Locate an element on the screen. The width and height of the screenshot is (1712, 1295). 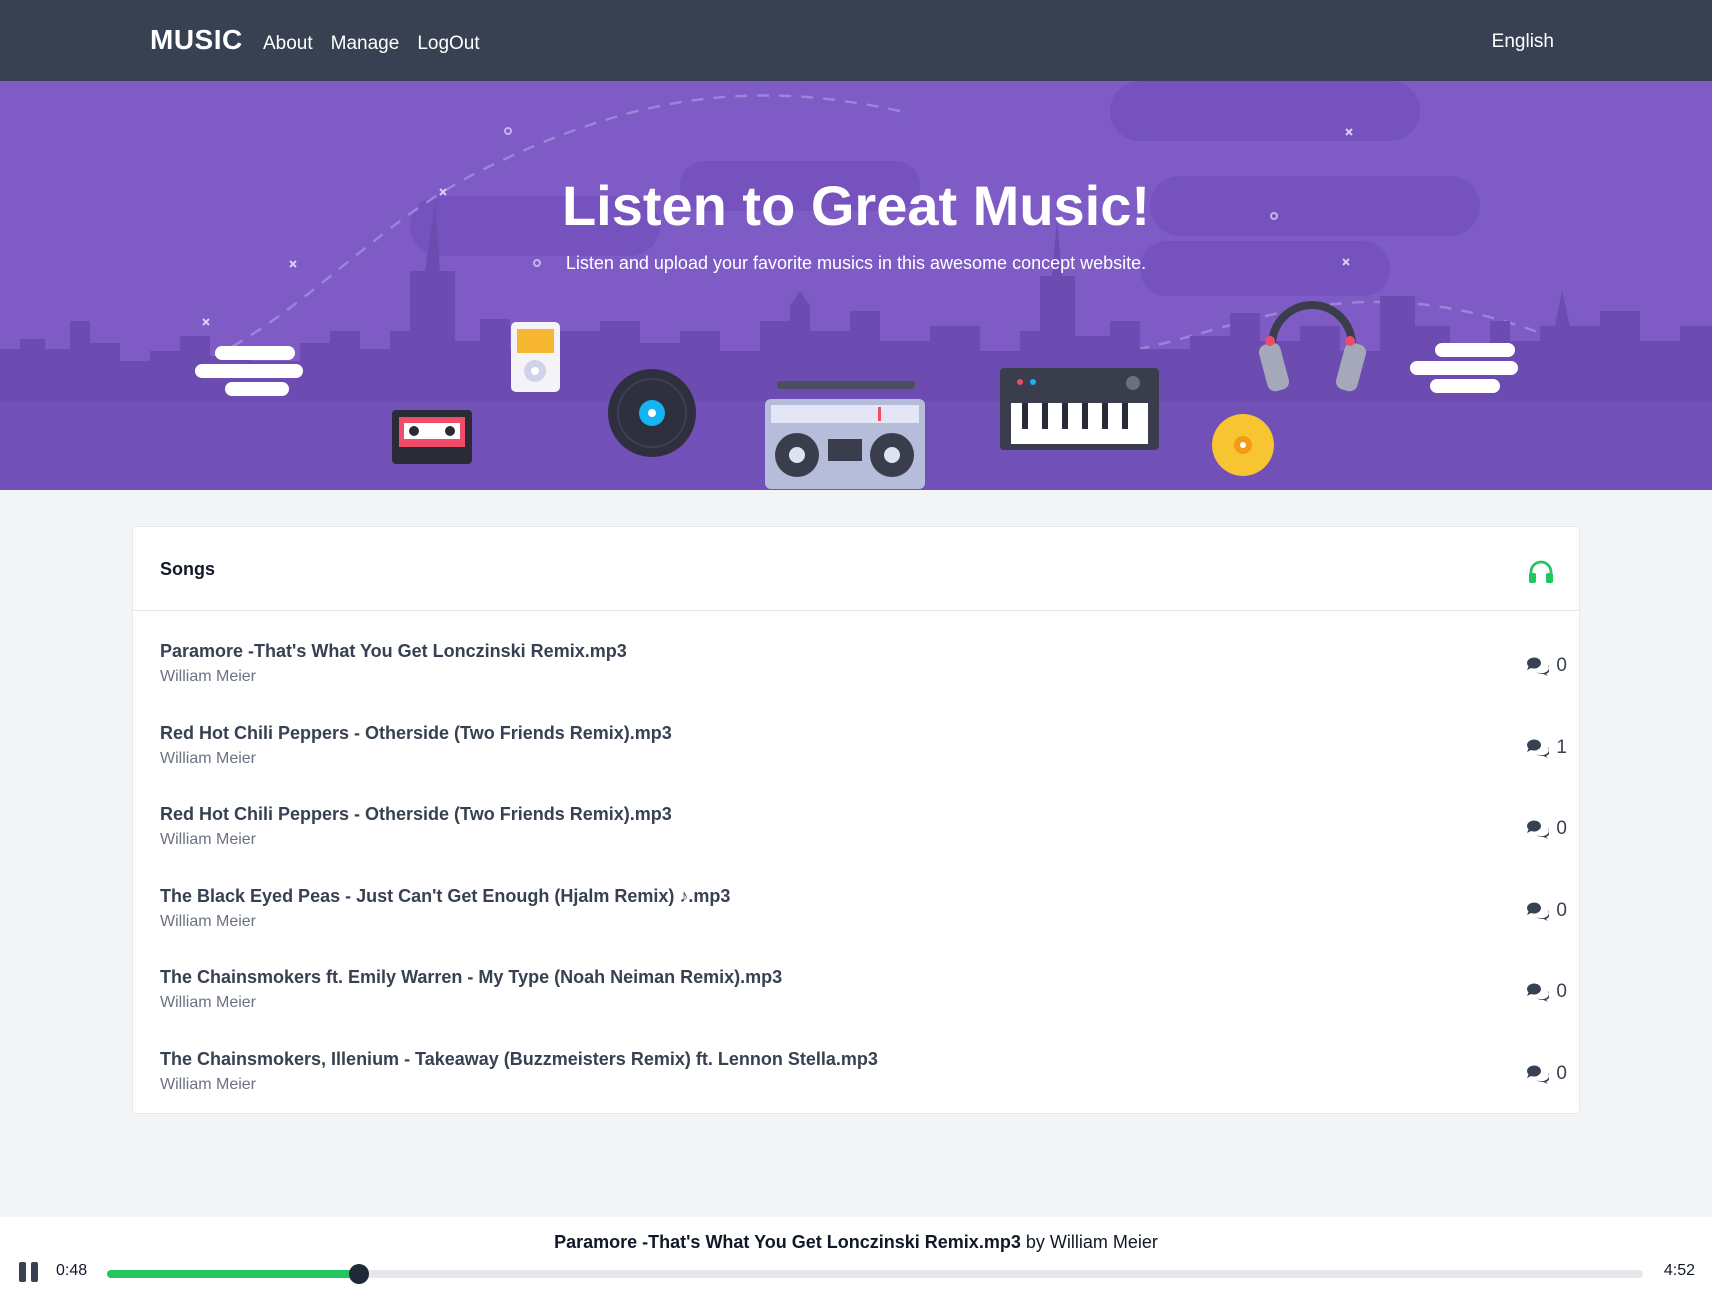
comments-number: 1 is located at coordinates (1561, 747).